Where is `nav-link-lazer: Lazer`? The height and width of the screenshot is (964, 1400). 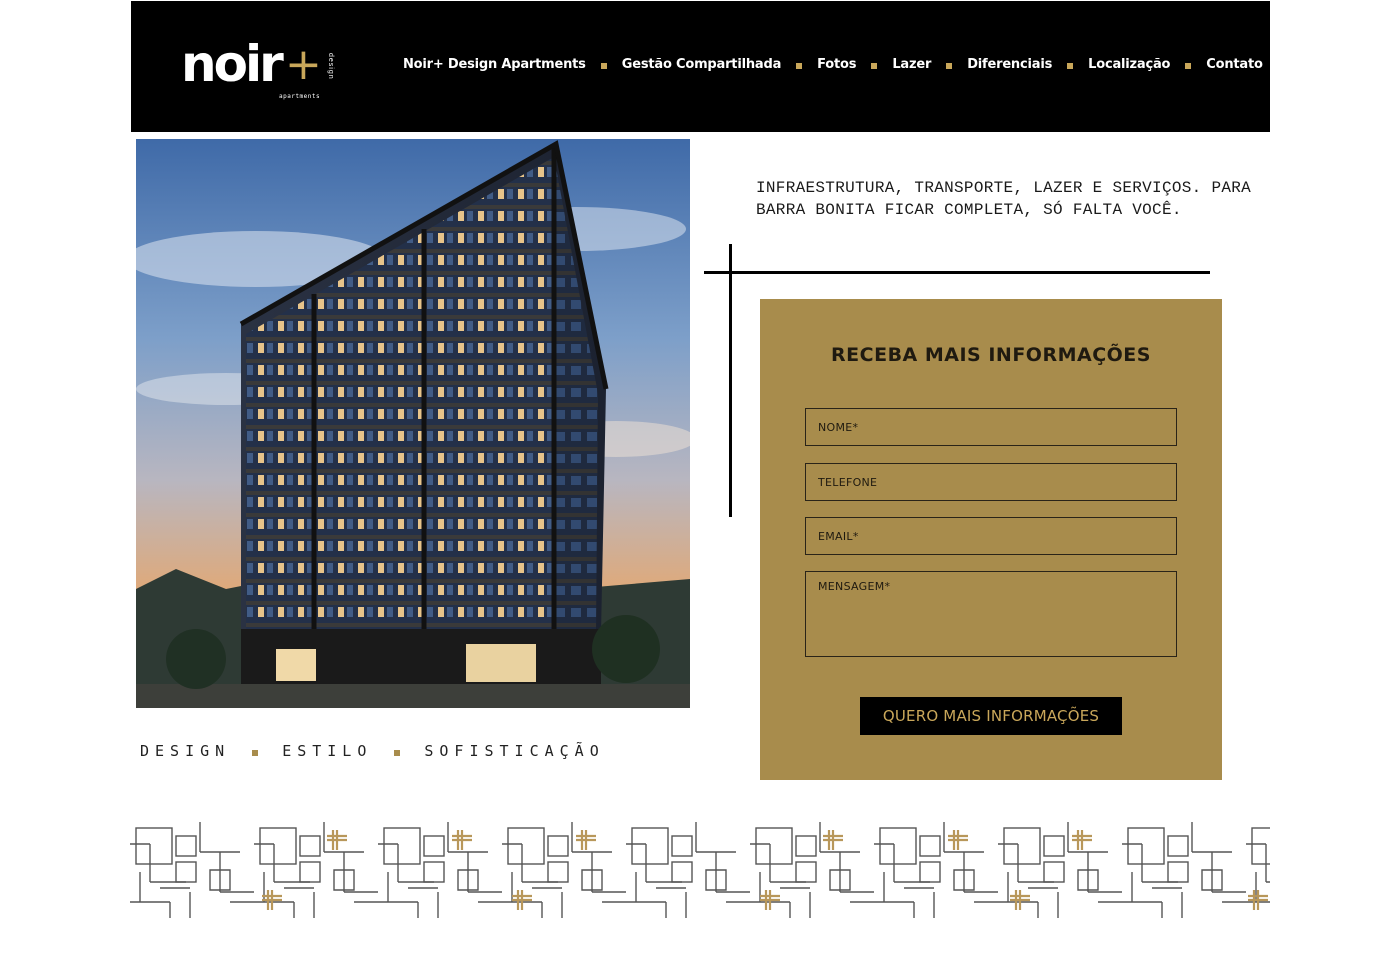
nav-link-lazer: Lazer is located at coordinates (911, 64).